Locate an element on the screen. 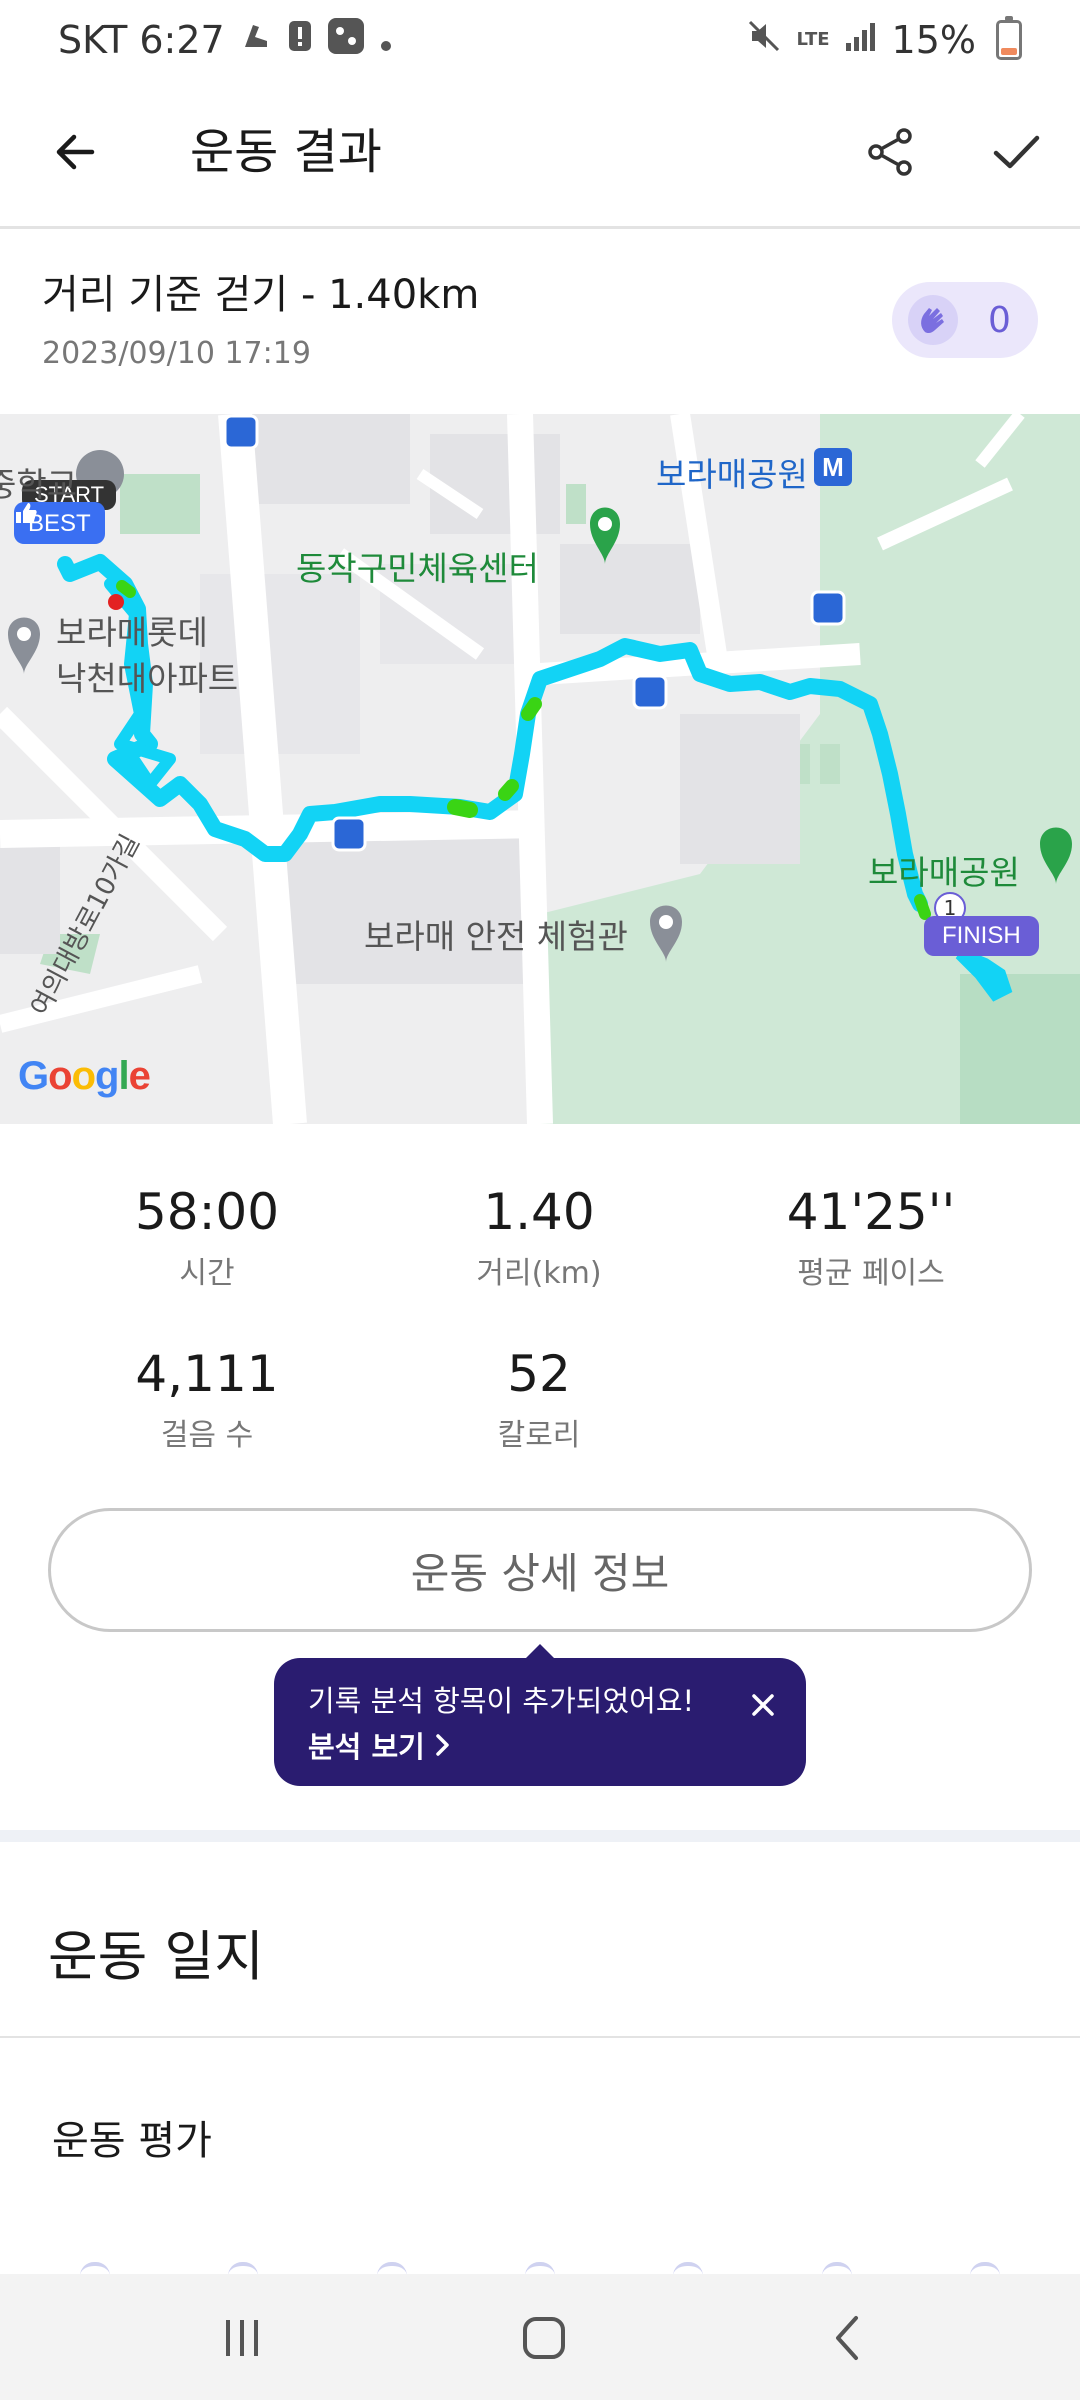  check-icon is located at coordinates (1016, 152).